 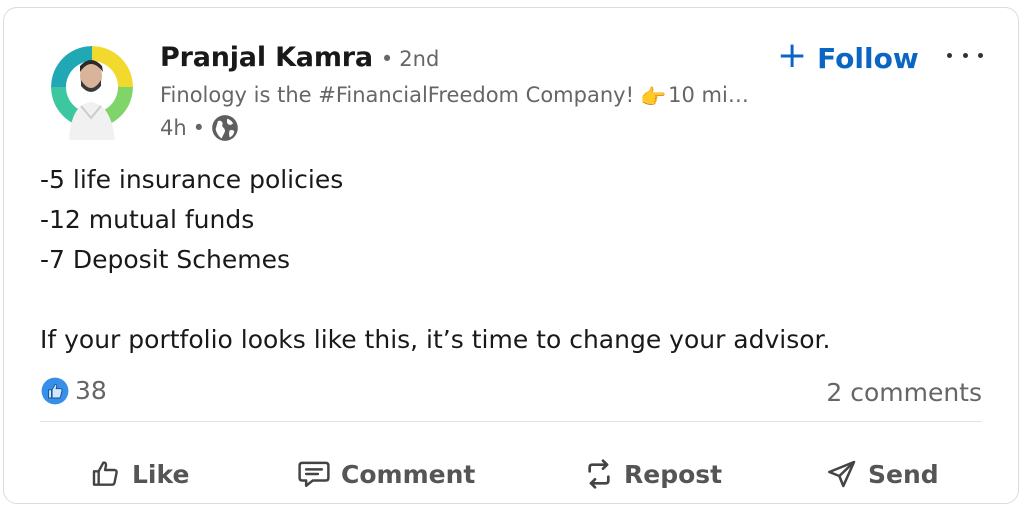 I want to click on connection-degree: • 2nd, so click(x=410, y=59).